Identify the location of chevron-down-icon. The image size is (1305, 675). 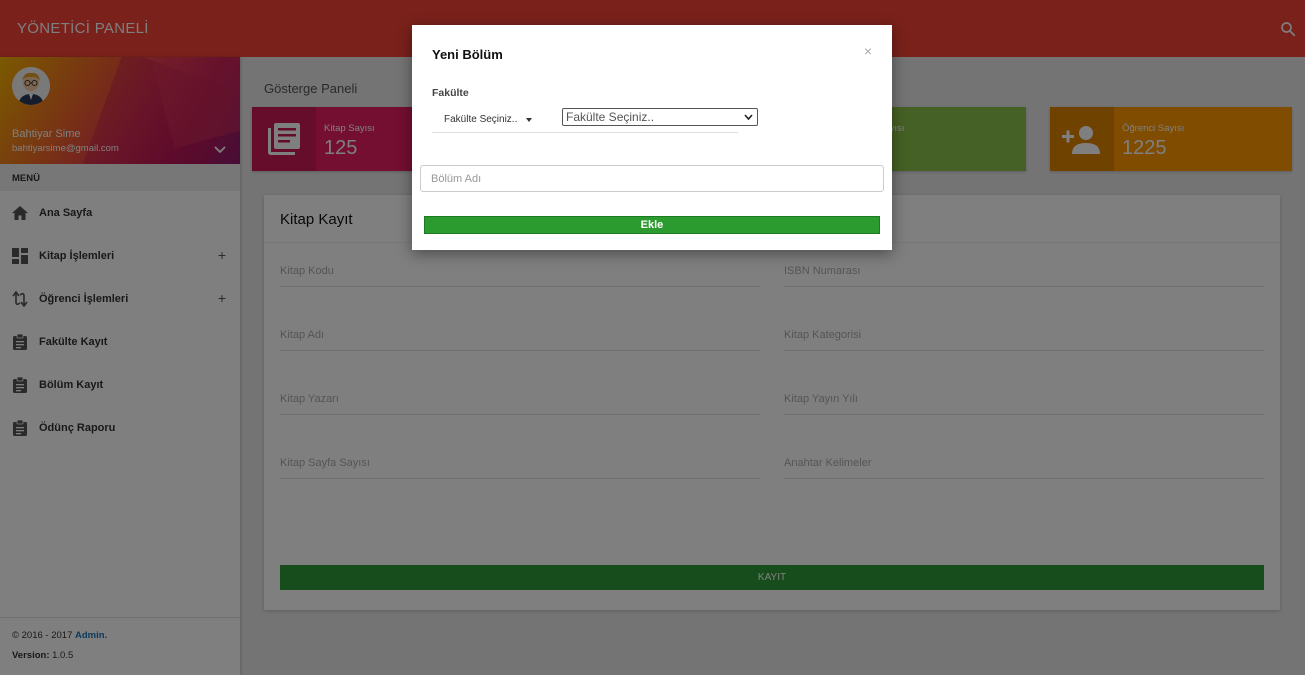
(748, 117).